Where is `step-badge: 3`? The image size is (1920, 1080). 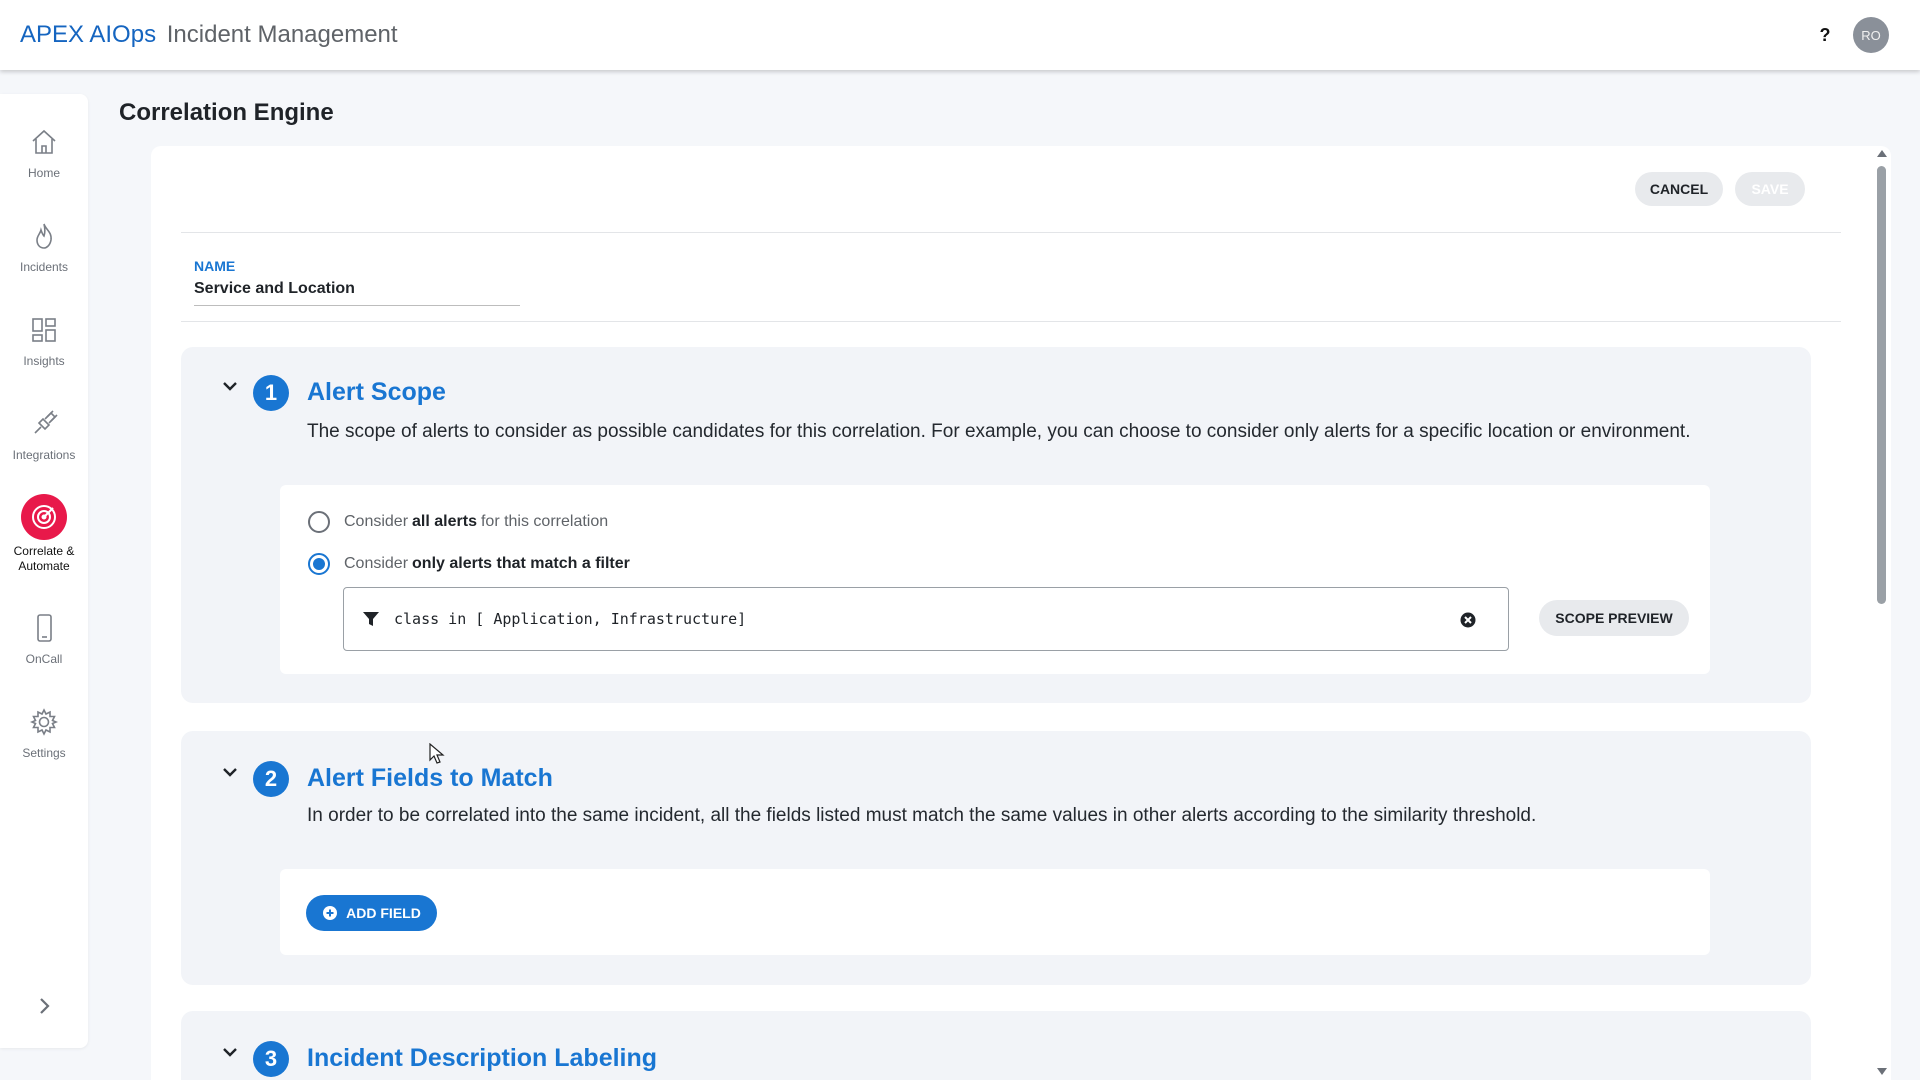 step-badge: 3 is located at coordinates (271, 1059).